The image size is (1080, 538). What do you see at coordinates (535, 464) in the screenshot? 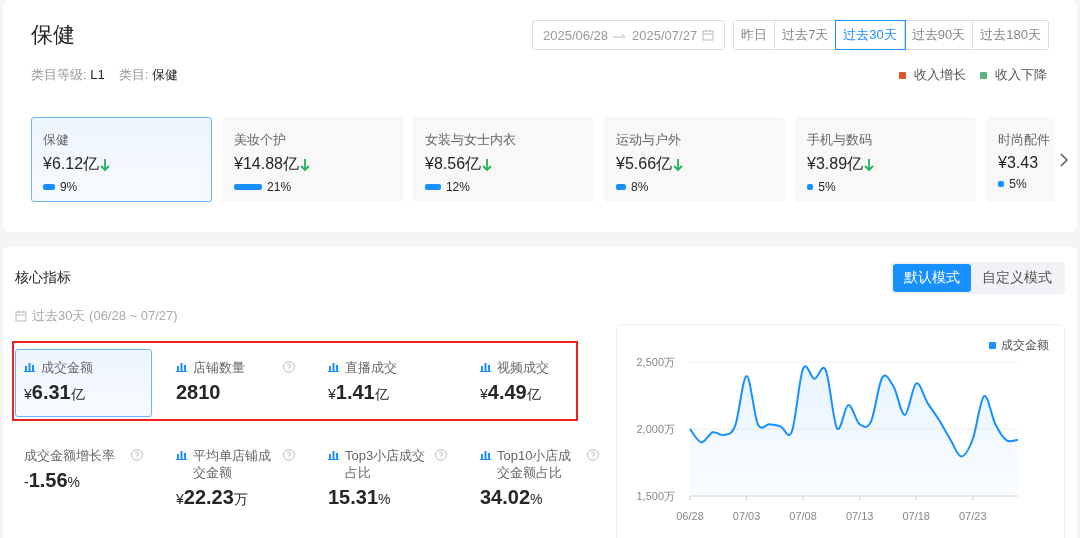
I see `metric-label: Top10小店成交金额占比` at bounding box center [535, 464].